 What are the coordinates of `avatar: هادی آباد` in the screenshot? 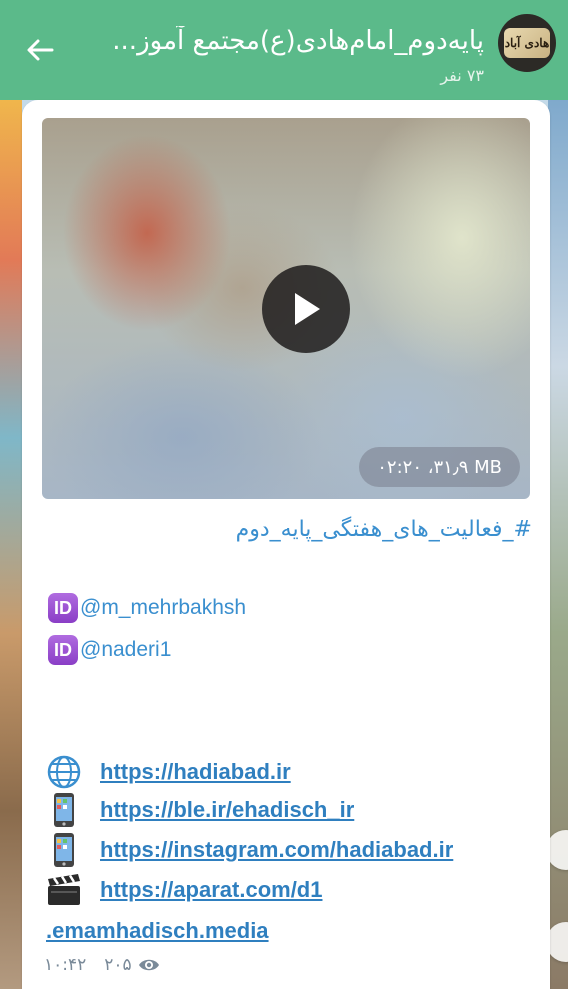 It's located at (527, 43).